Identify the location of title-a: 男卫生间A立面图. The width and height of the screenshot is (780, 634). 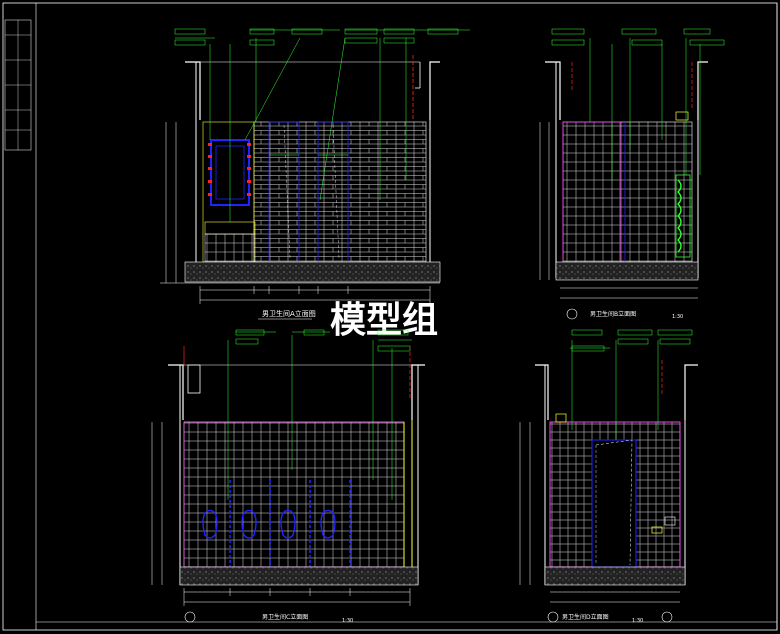
(289, 313).